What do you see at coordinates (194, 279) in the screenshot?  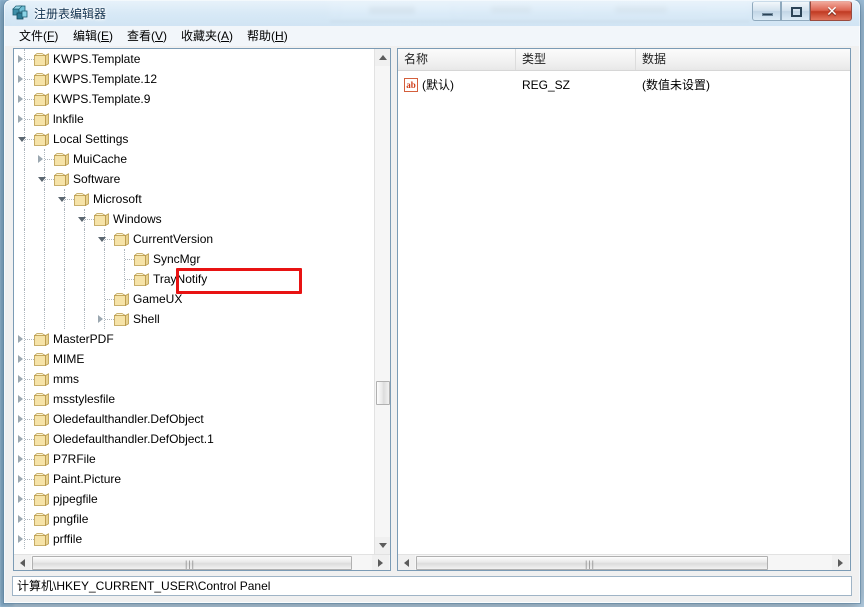 I see `tree-item: TrayNotify` at bounding box center [194, 279].